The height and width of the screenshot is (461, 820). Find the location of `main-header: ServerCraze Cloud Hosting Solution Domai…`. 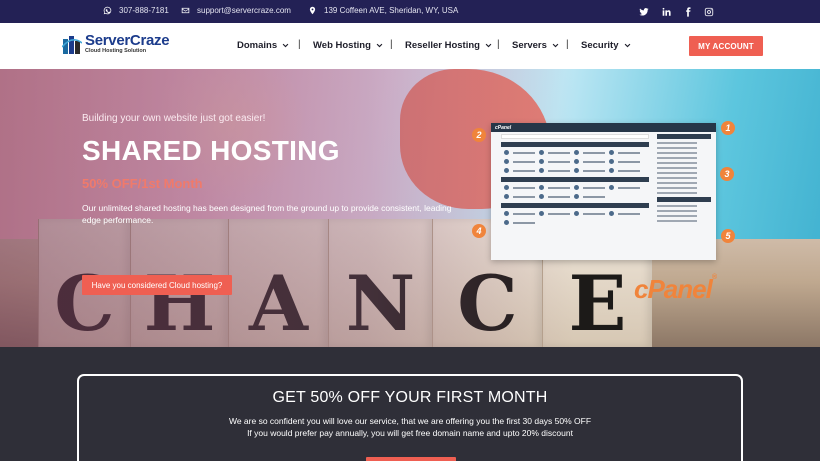

main-header: ServerCraze Cloud Hosting Solution Domai… is located at coordinates (410, 46).